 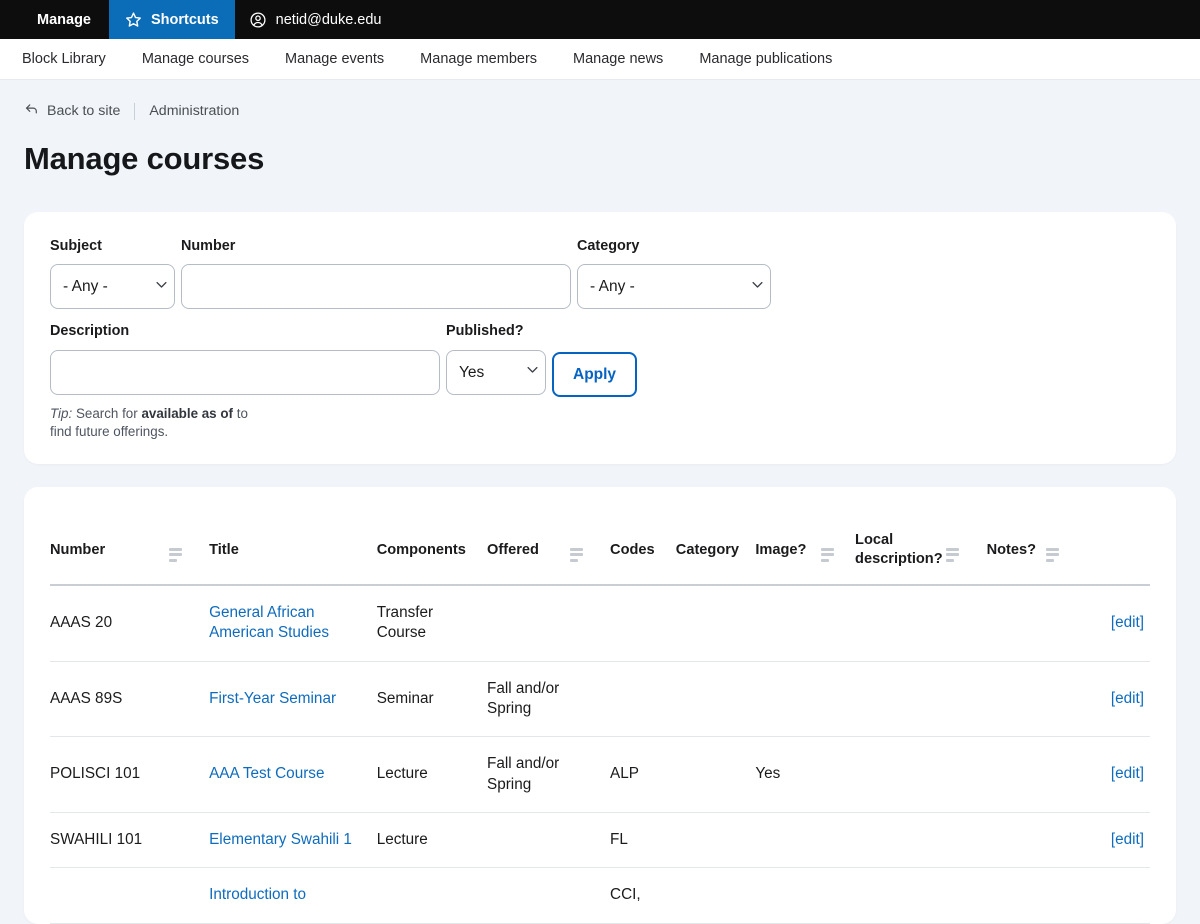 I want to click on published-label: Published?, so click(x=485, y=331).